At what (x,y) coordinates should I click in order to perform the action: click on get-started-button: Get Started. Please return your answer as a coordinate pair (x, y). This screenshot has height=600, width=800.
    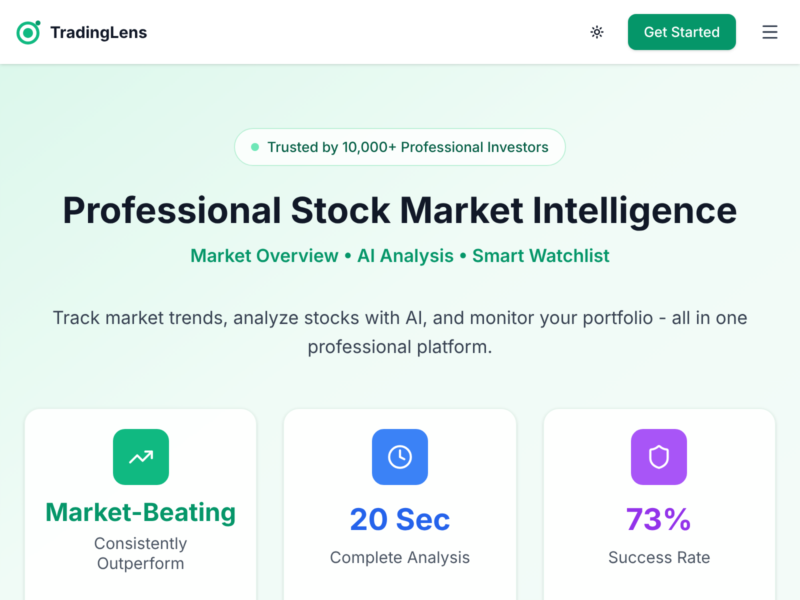
    Looking at the image, I should click on (682, 32).